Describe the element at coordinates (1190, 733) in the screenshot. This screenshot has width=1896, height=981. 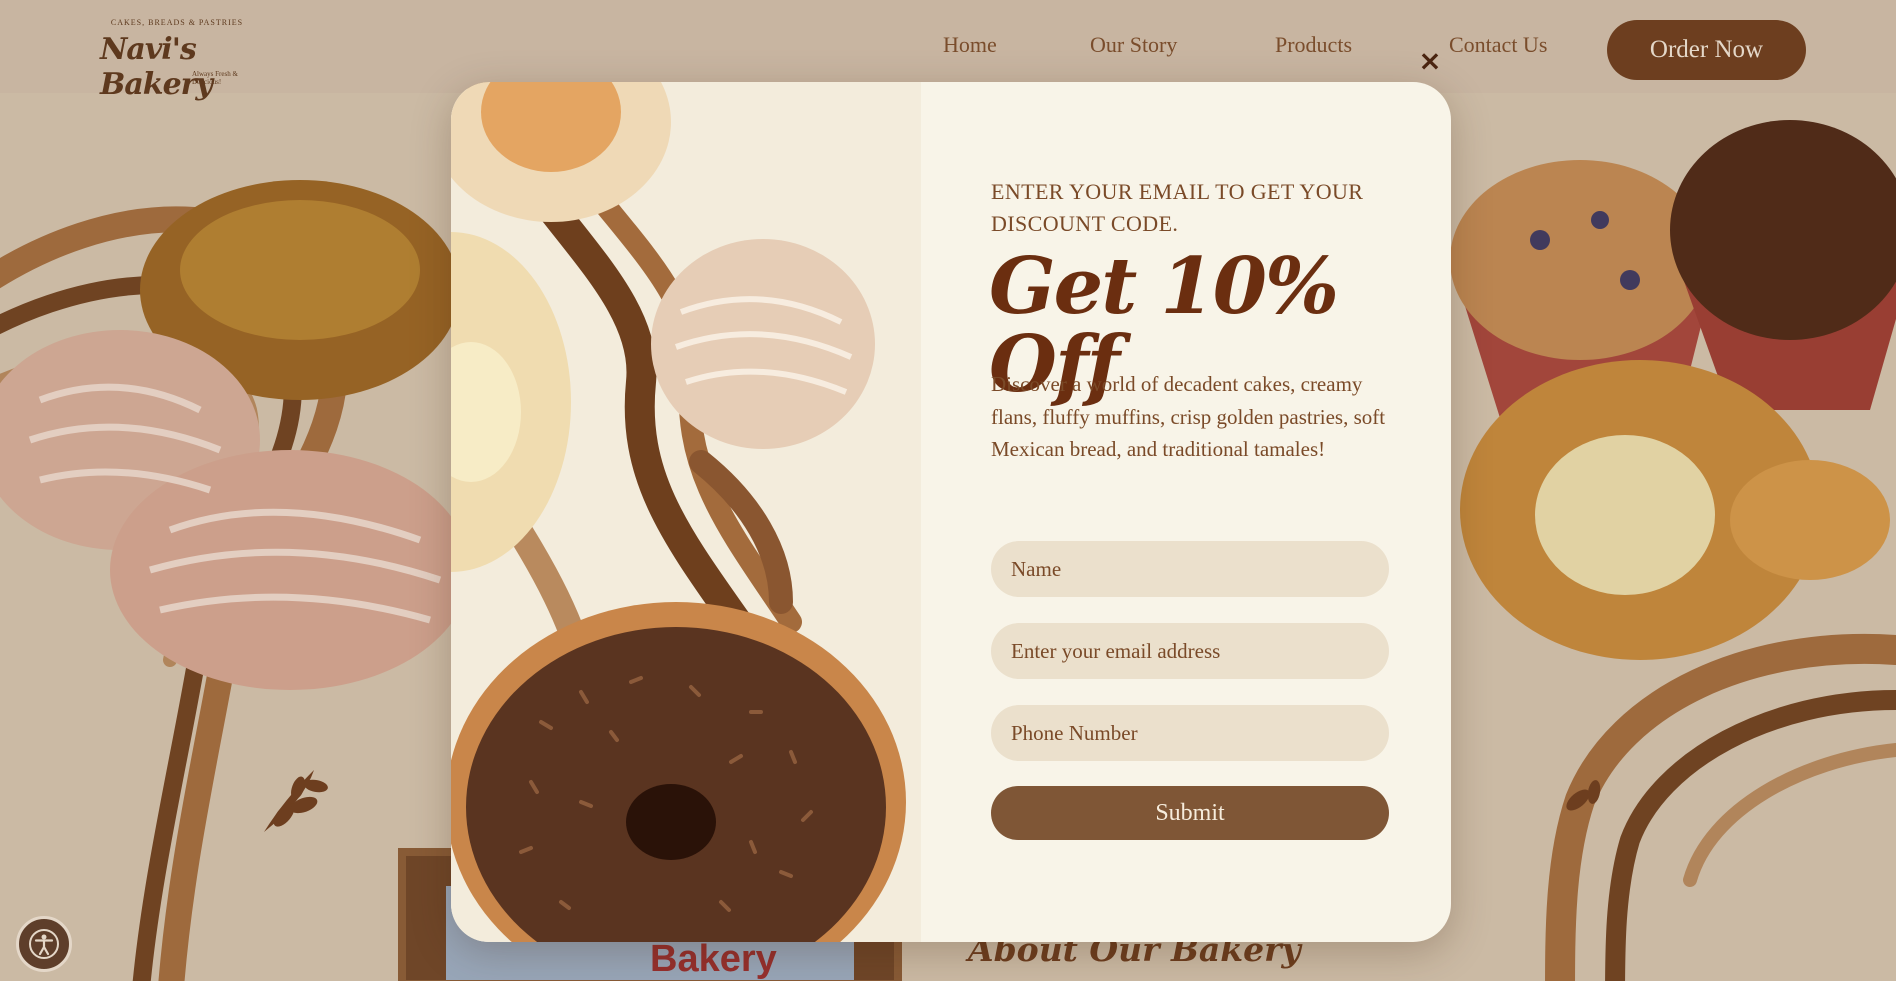
I see `phone-field` at that location.